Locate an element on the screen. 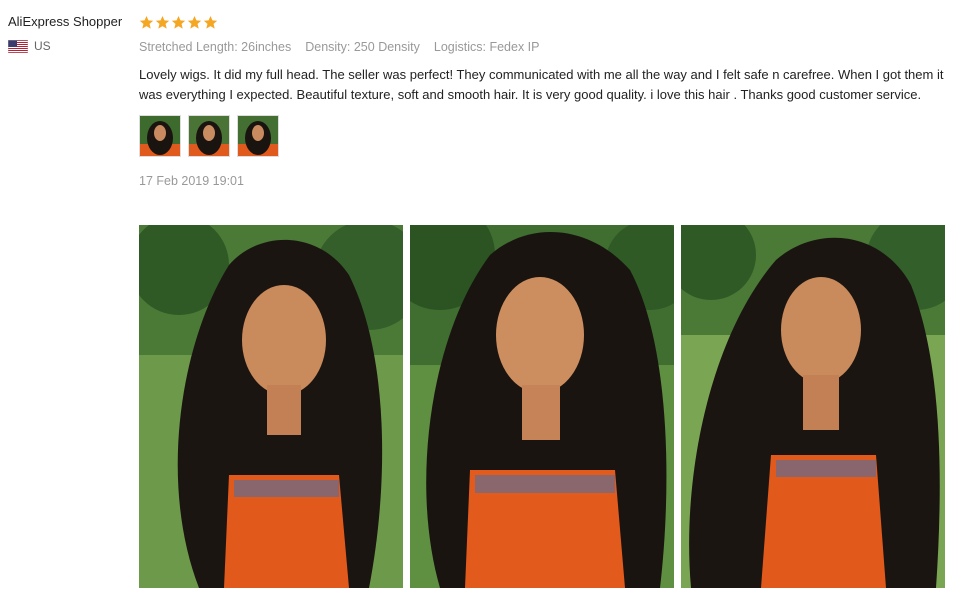 This screenshot has width=962, height=599. attribute-value: 26inches is located at coordinates (266, 47).